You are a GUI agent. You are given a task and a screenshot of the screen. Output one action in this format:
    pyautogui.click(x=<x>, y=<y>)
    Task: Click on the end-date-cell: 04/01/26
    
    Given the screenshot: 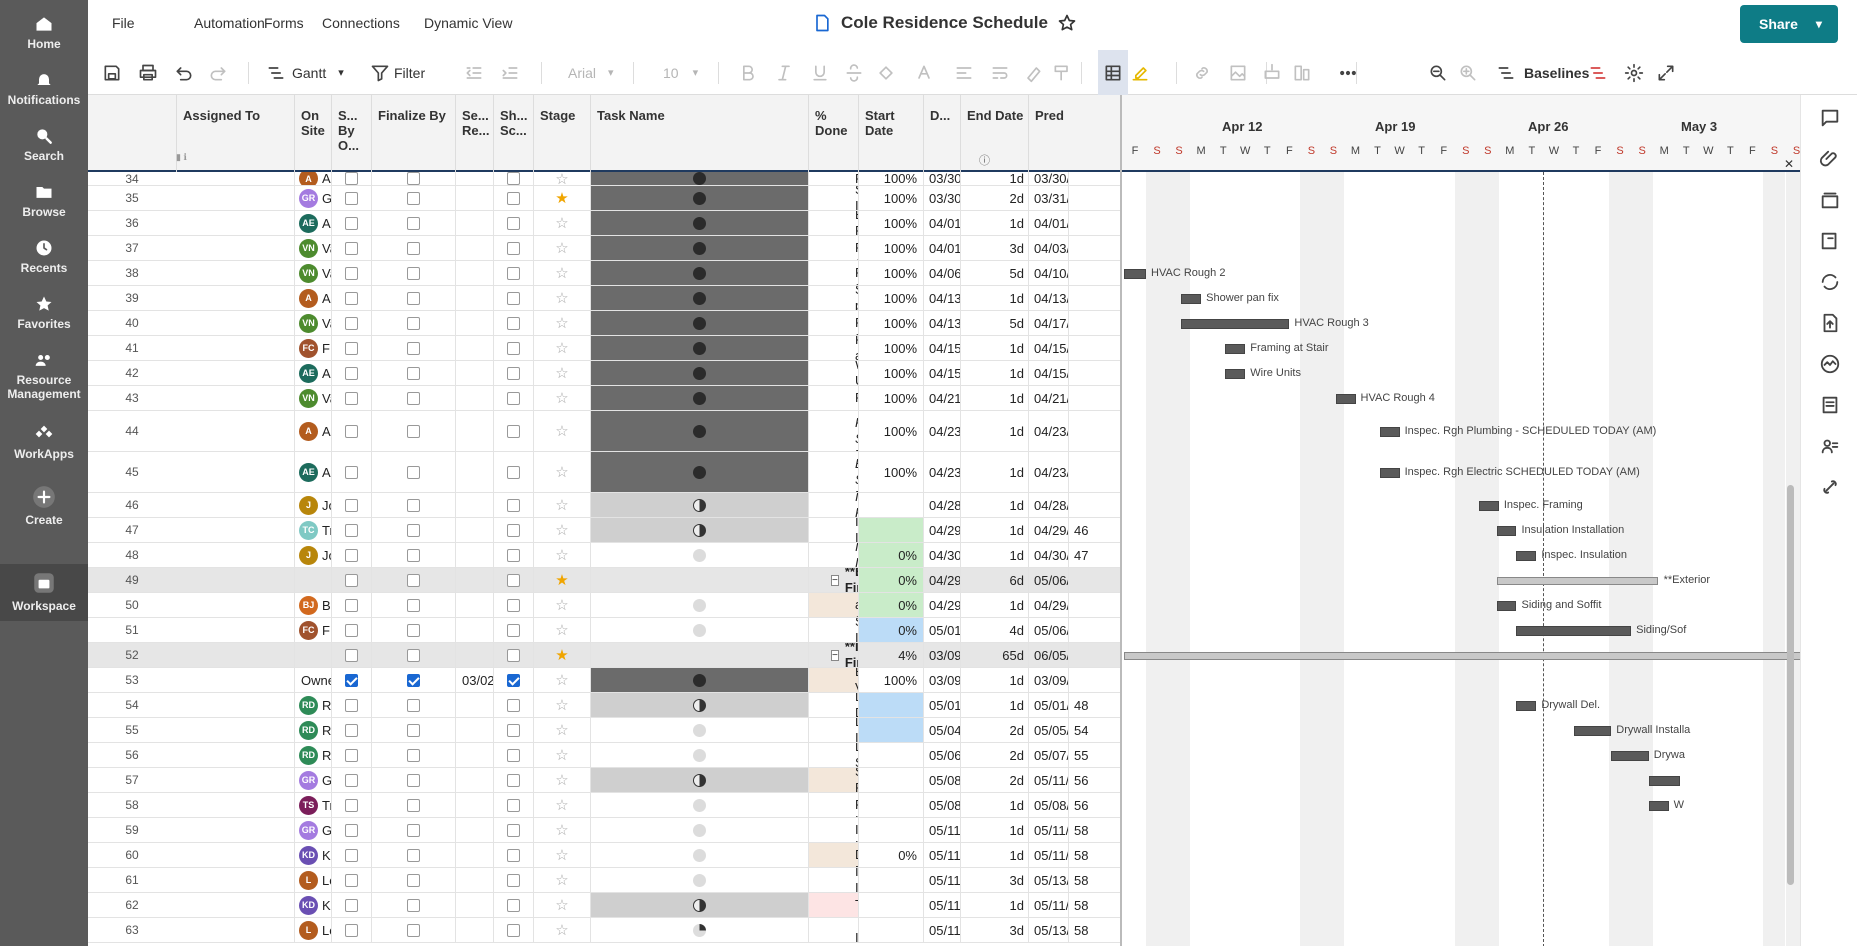 What is the action you would take?
    pyautogui.click(x=1048, y=223)
    